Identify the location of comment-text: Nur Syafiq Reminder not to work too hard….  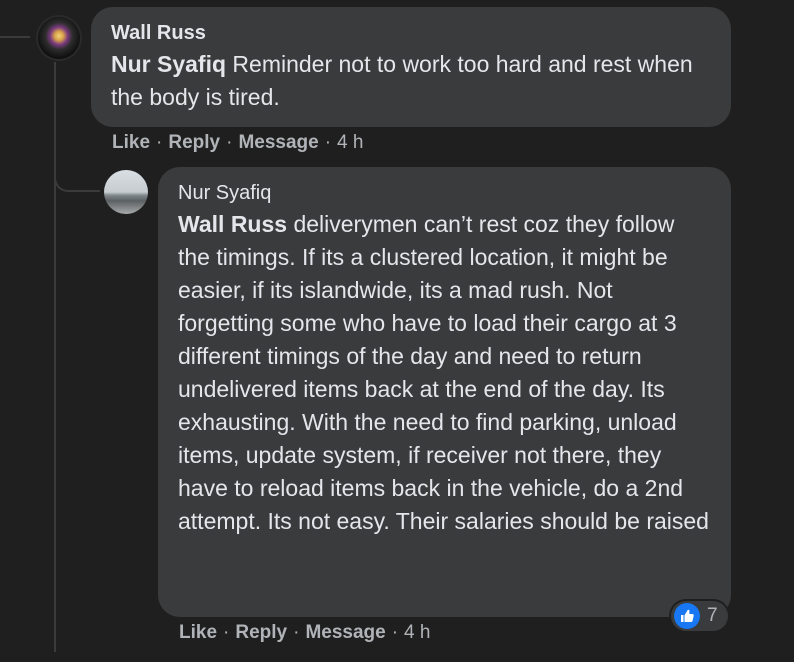
(411, 81).